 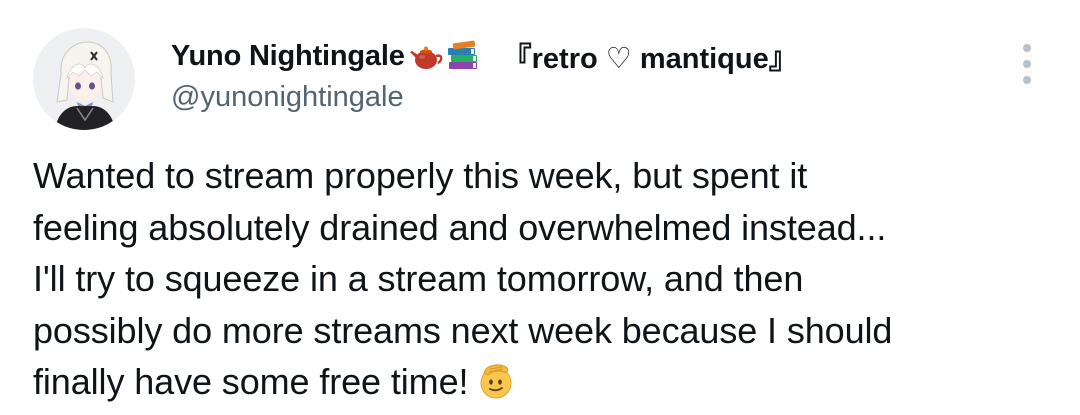 I want to click on handle: @yunonightingale, so click(x=585, y=97).